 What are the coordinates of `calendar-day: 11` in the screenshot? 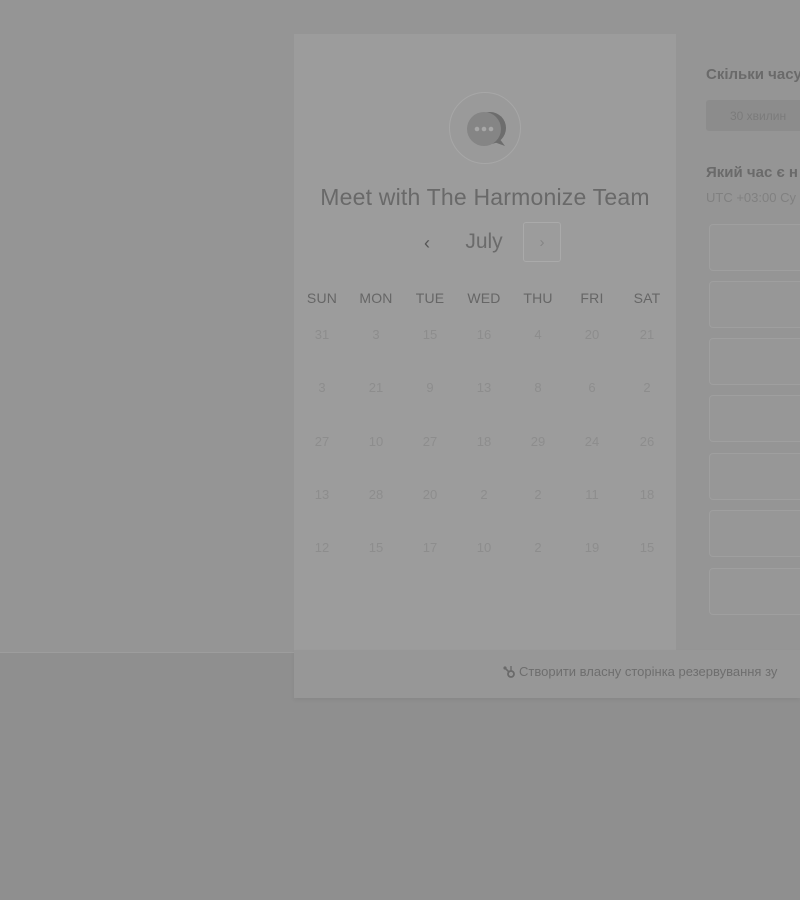 It's located at (592, 494).